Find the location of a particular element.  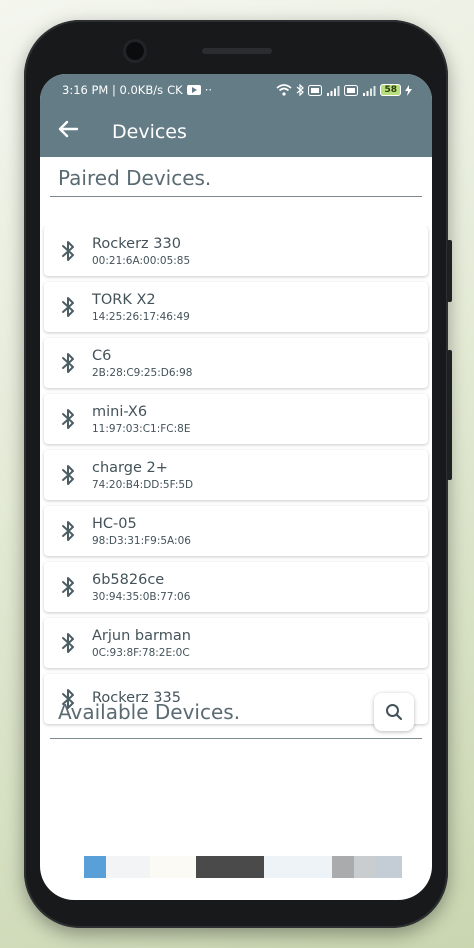

device-name: HC-05 is located at coordinates (114, 524).